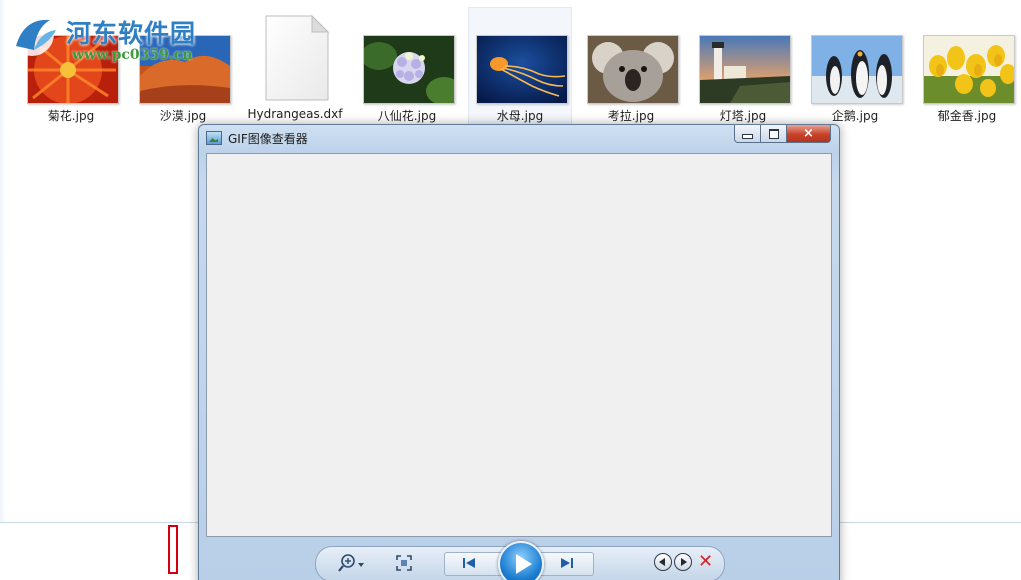 The image size is (1021, 580). Describe the element at coordinates (295, 114) in the screenshot. I see `file-name: Hydrangeas.dxf` at that location.